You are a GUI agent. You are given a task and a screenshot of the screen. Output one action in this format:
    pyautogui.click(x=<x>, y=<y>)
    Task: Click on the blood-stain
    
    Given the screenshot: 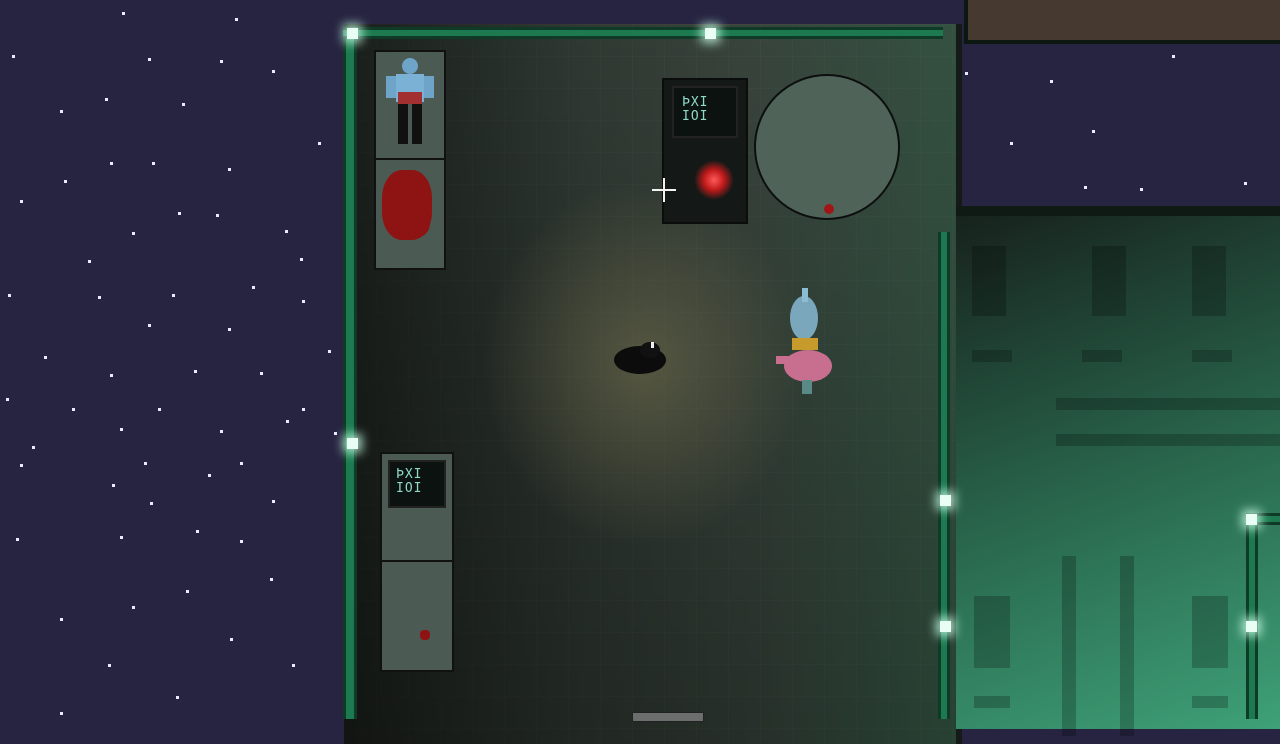 What is the action you would take?
    pyautogui.click(x=412, y=220)
    